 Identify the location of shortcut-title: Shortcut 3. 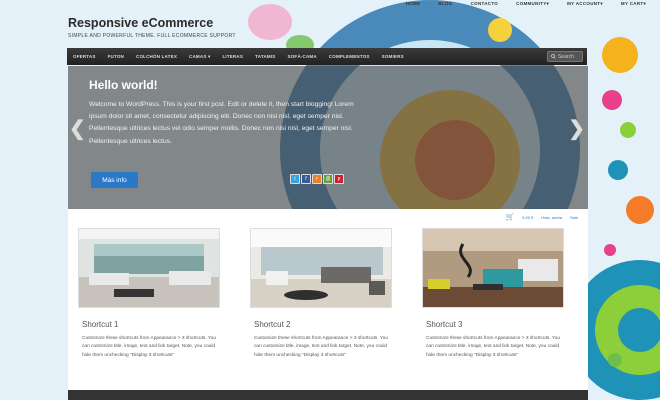
(495, 324).